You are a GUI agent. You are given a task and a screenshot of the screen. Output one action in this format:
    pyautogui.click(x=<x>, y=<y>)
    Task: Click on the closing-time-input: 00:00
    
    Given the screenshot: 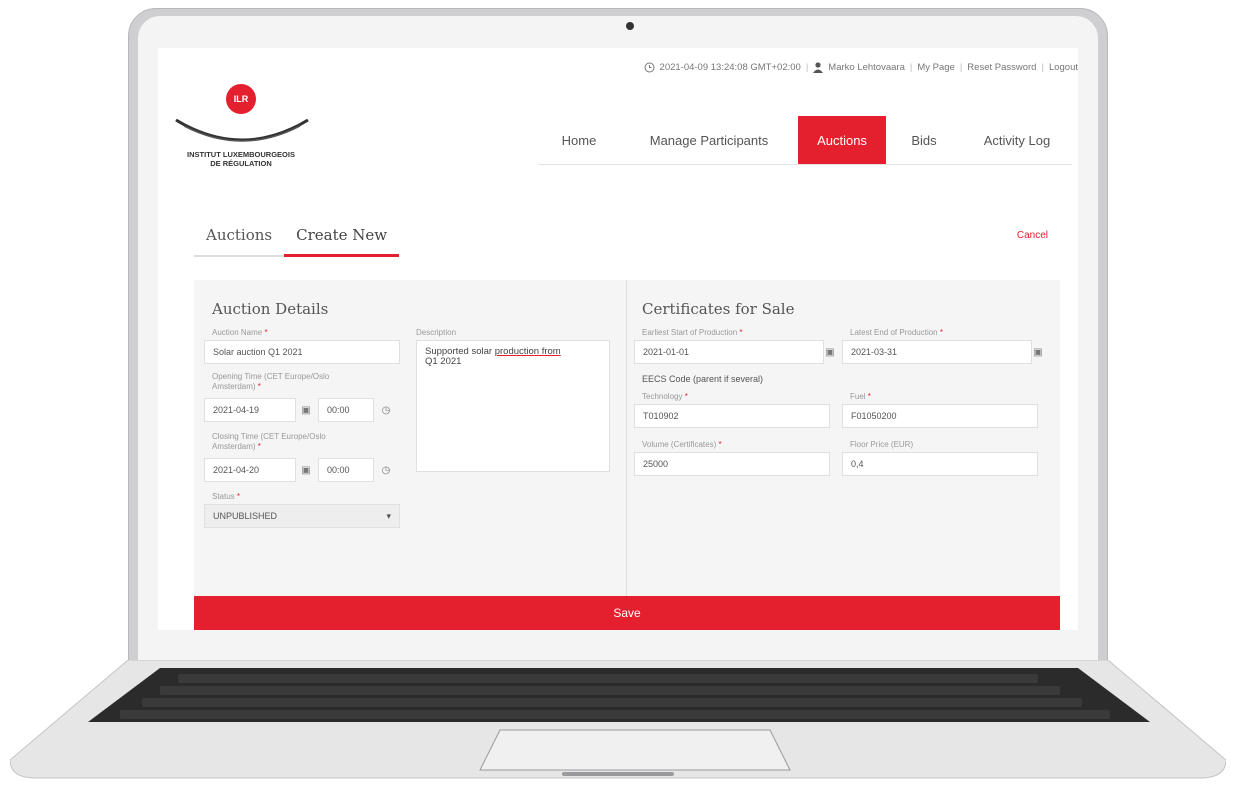 What is the action you would take?
    pyautogui.click(x=346, y=470)
    